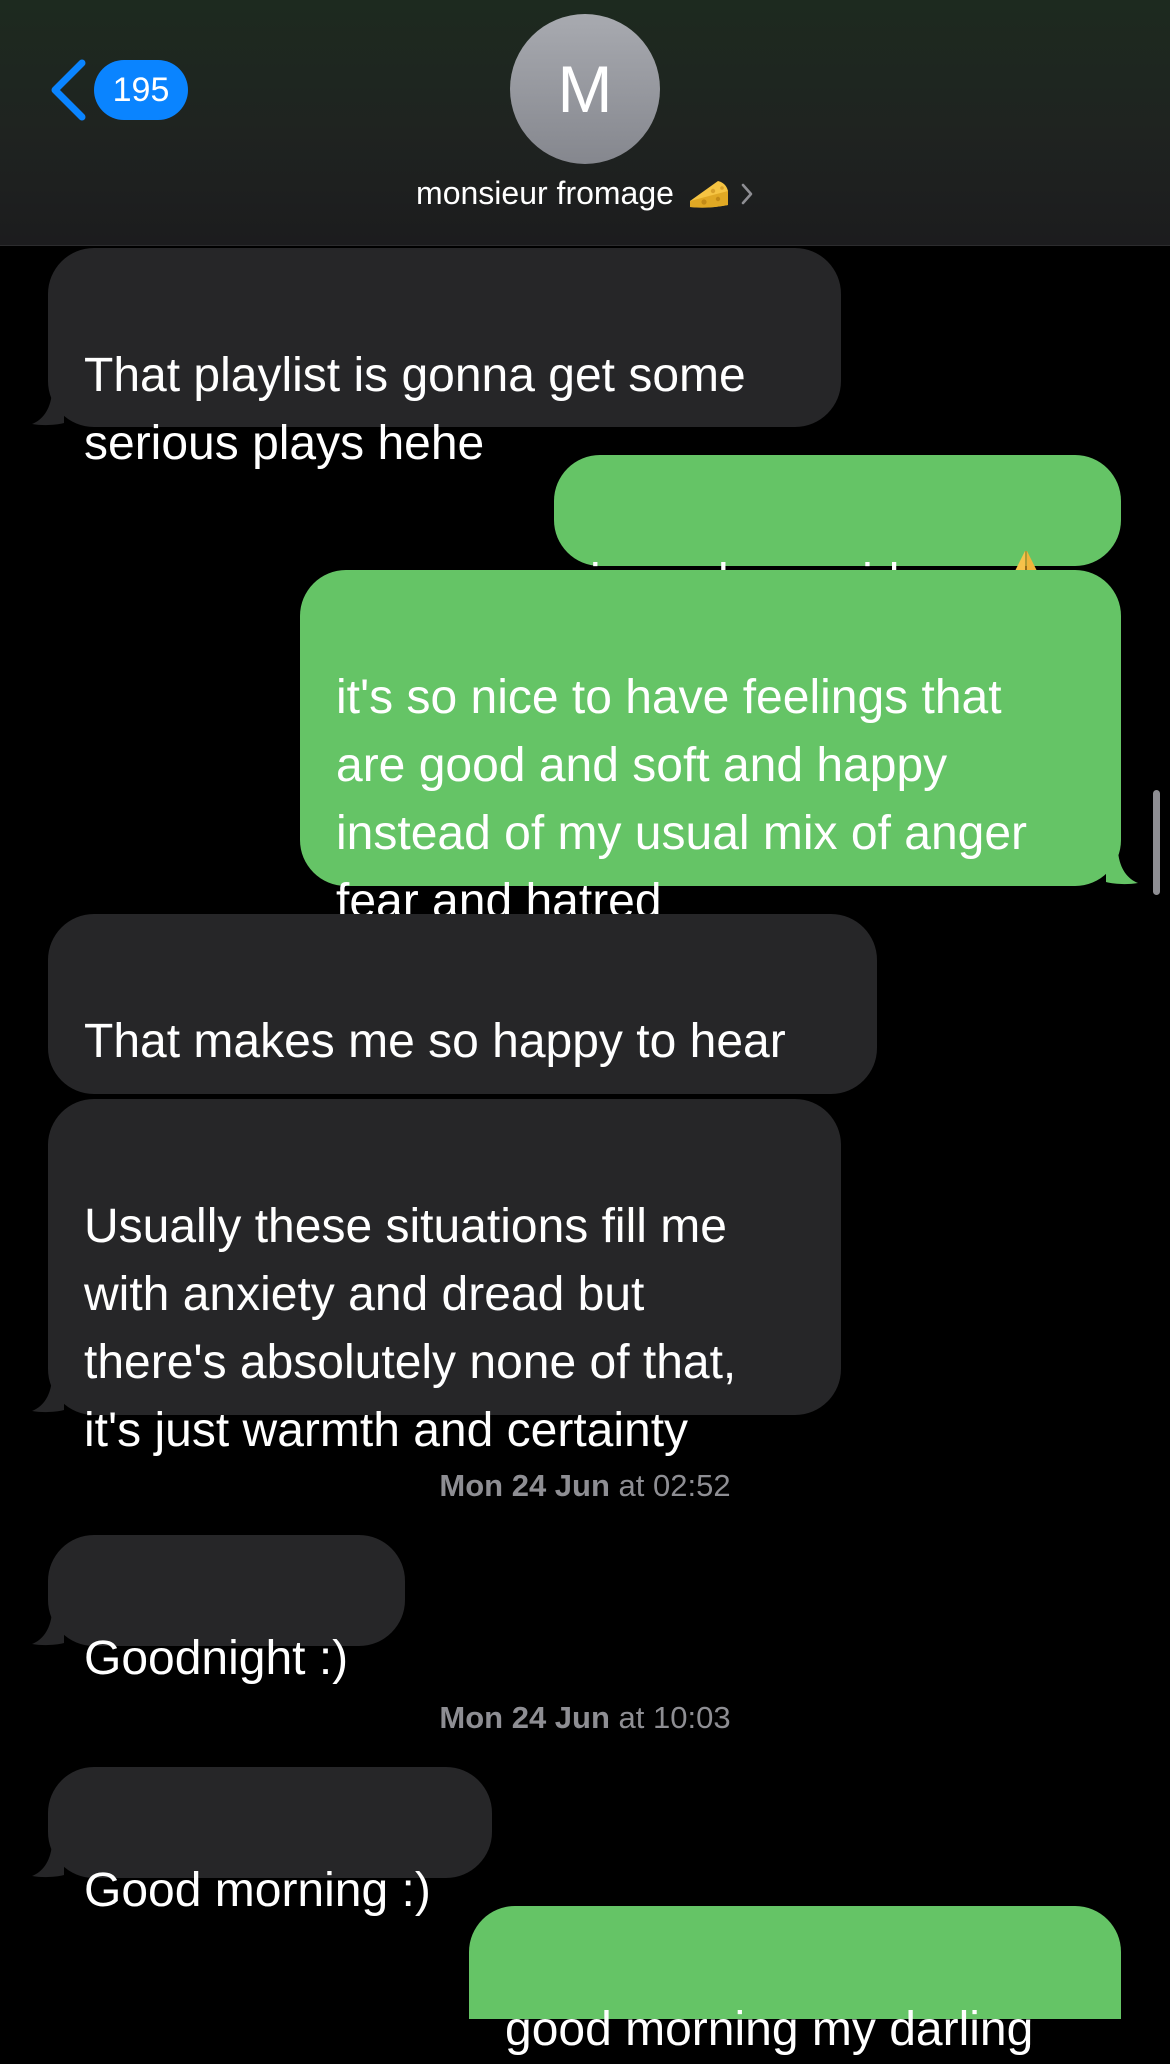 Image resolution: width=1170 pixels, height=2064 pixels. I want to click on chevron-left-icon, so click(68, 90).